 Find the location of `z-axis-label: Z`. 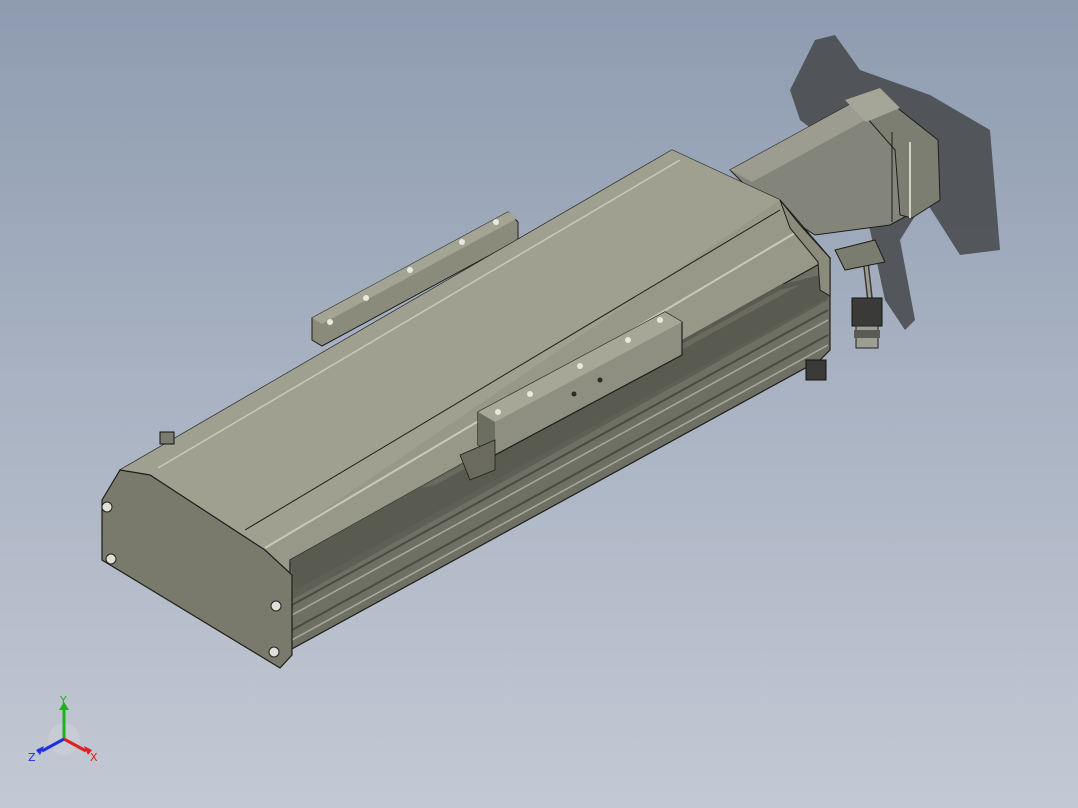

z-axis-label: Z is located at coordinates (32, 757).